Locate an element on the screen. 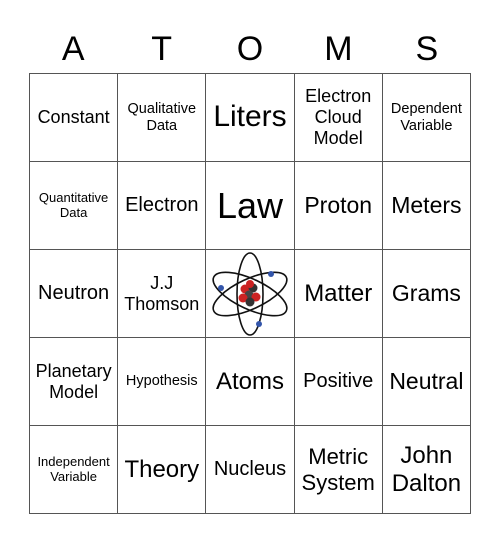  cell-text: Liters is located at coordinates (250, 117).